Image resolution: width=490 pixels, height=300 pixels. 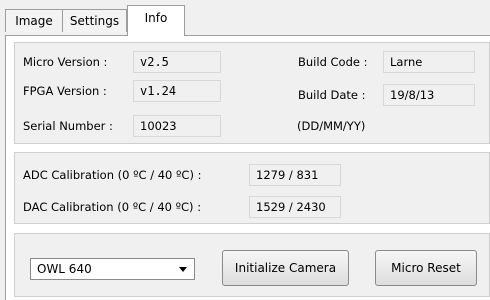 I want to click on adc-calibration-field: 1279 / 831, so click(x=295, y=175).